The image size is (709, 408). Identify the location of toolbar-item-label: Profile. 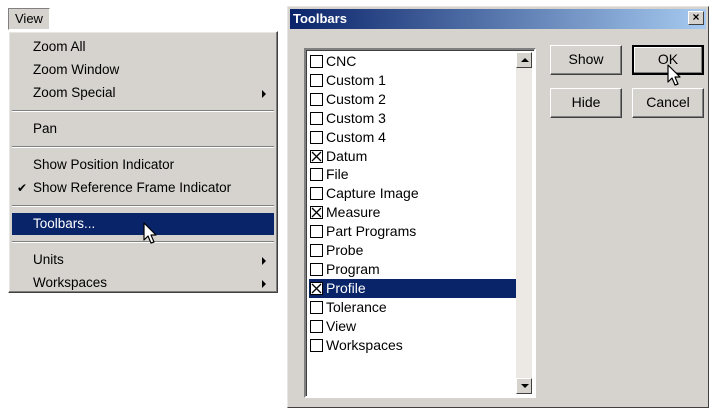
(346, 287).